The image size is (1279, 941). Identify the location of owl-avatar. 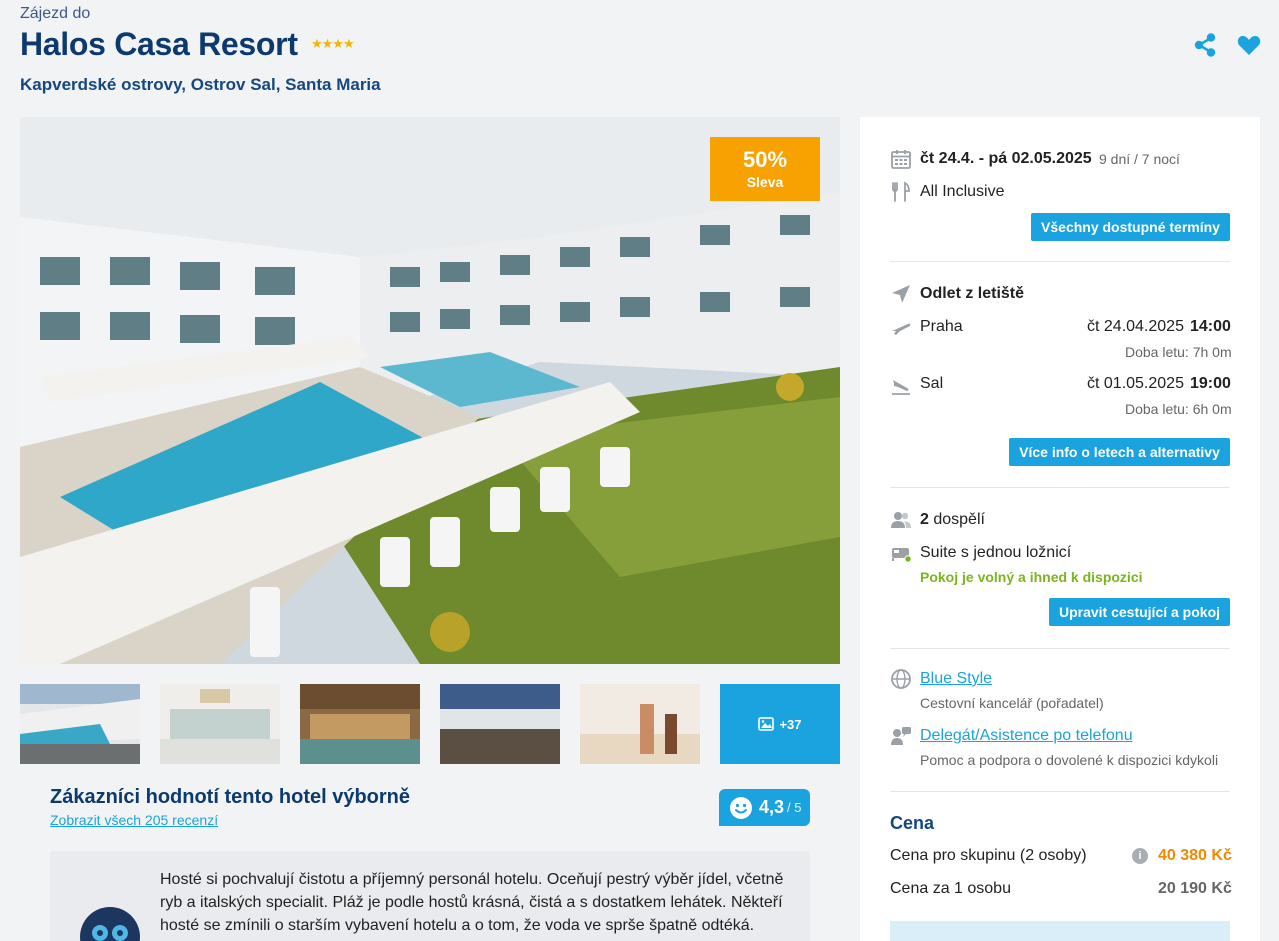
(110, 924).